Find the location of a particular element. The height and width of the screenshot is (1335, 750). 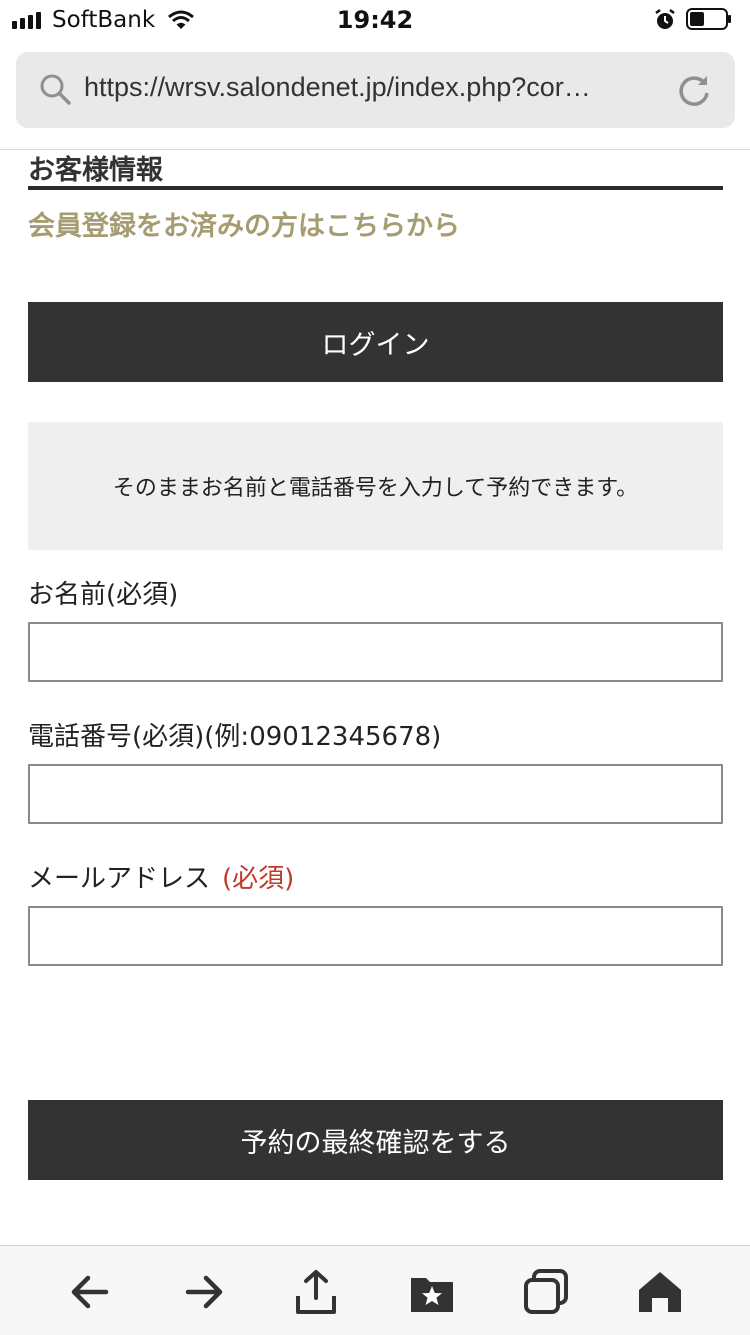

email-label-row: メールアドレス (必須) is located at coordinates (161, 876).